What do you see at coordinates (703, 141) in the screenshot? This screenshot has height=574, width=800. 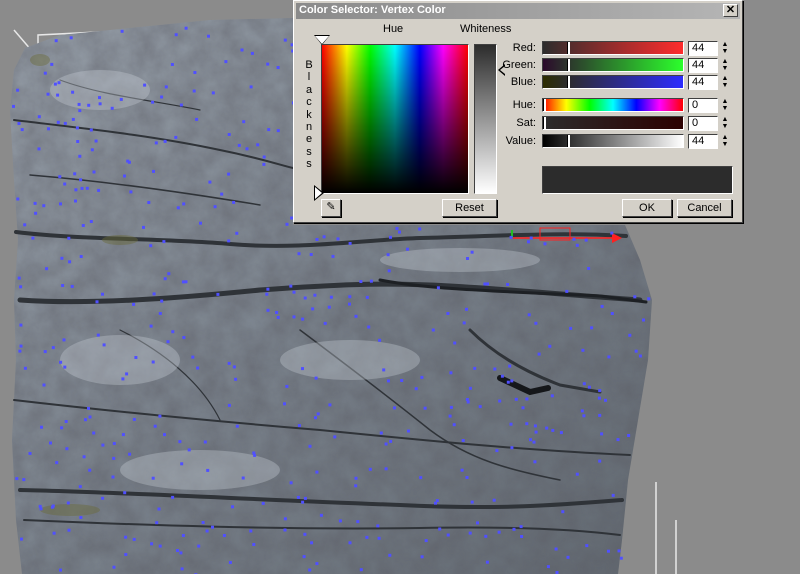 I see `value-value-field: 44` at bounding box center [703, 141].